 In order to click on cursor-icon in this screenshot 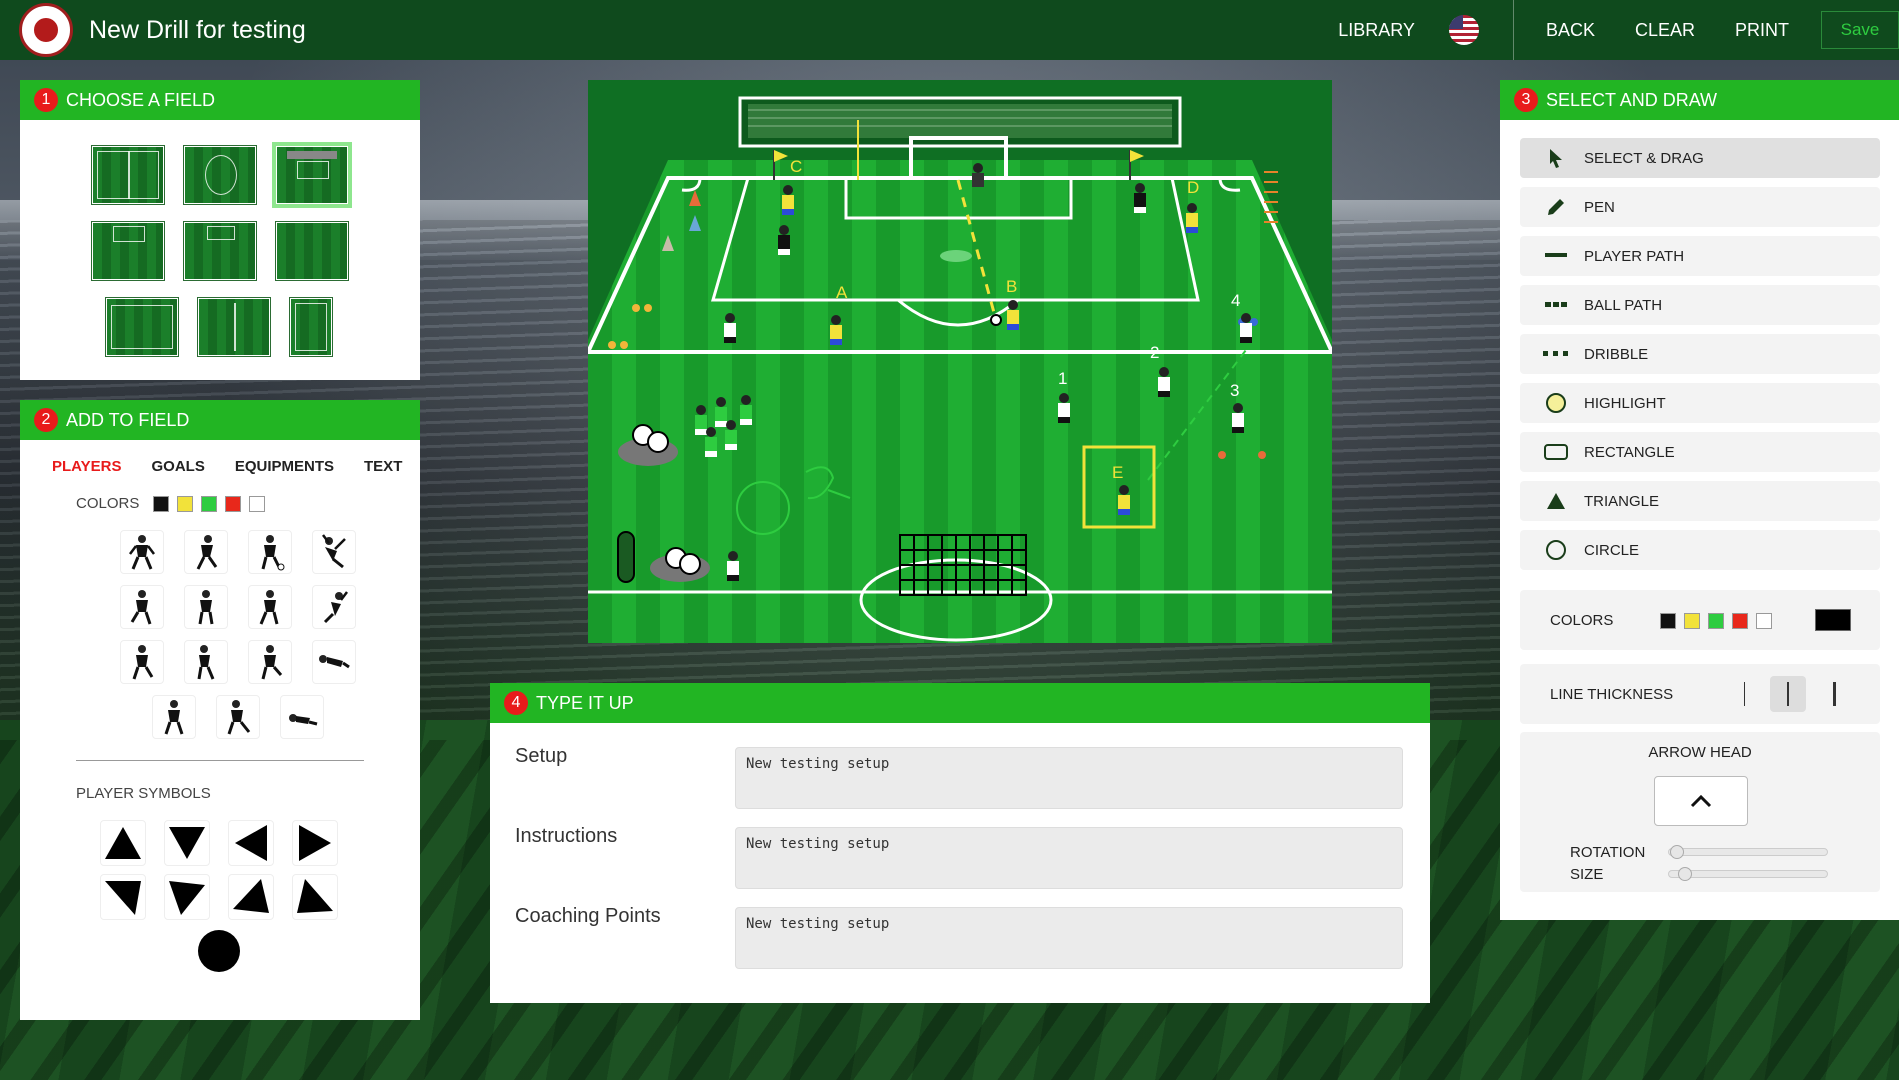, I will do `click(1556, 158)`.